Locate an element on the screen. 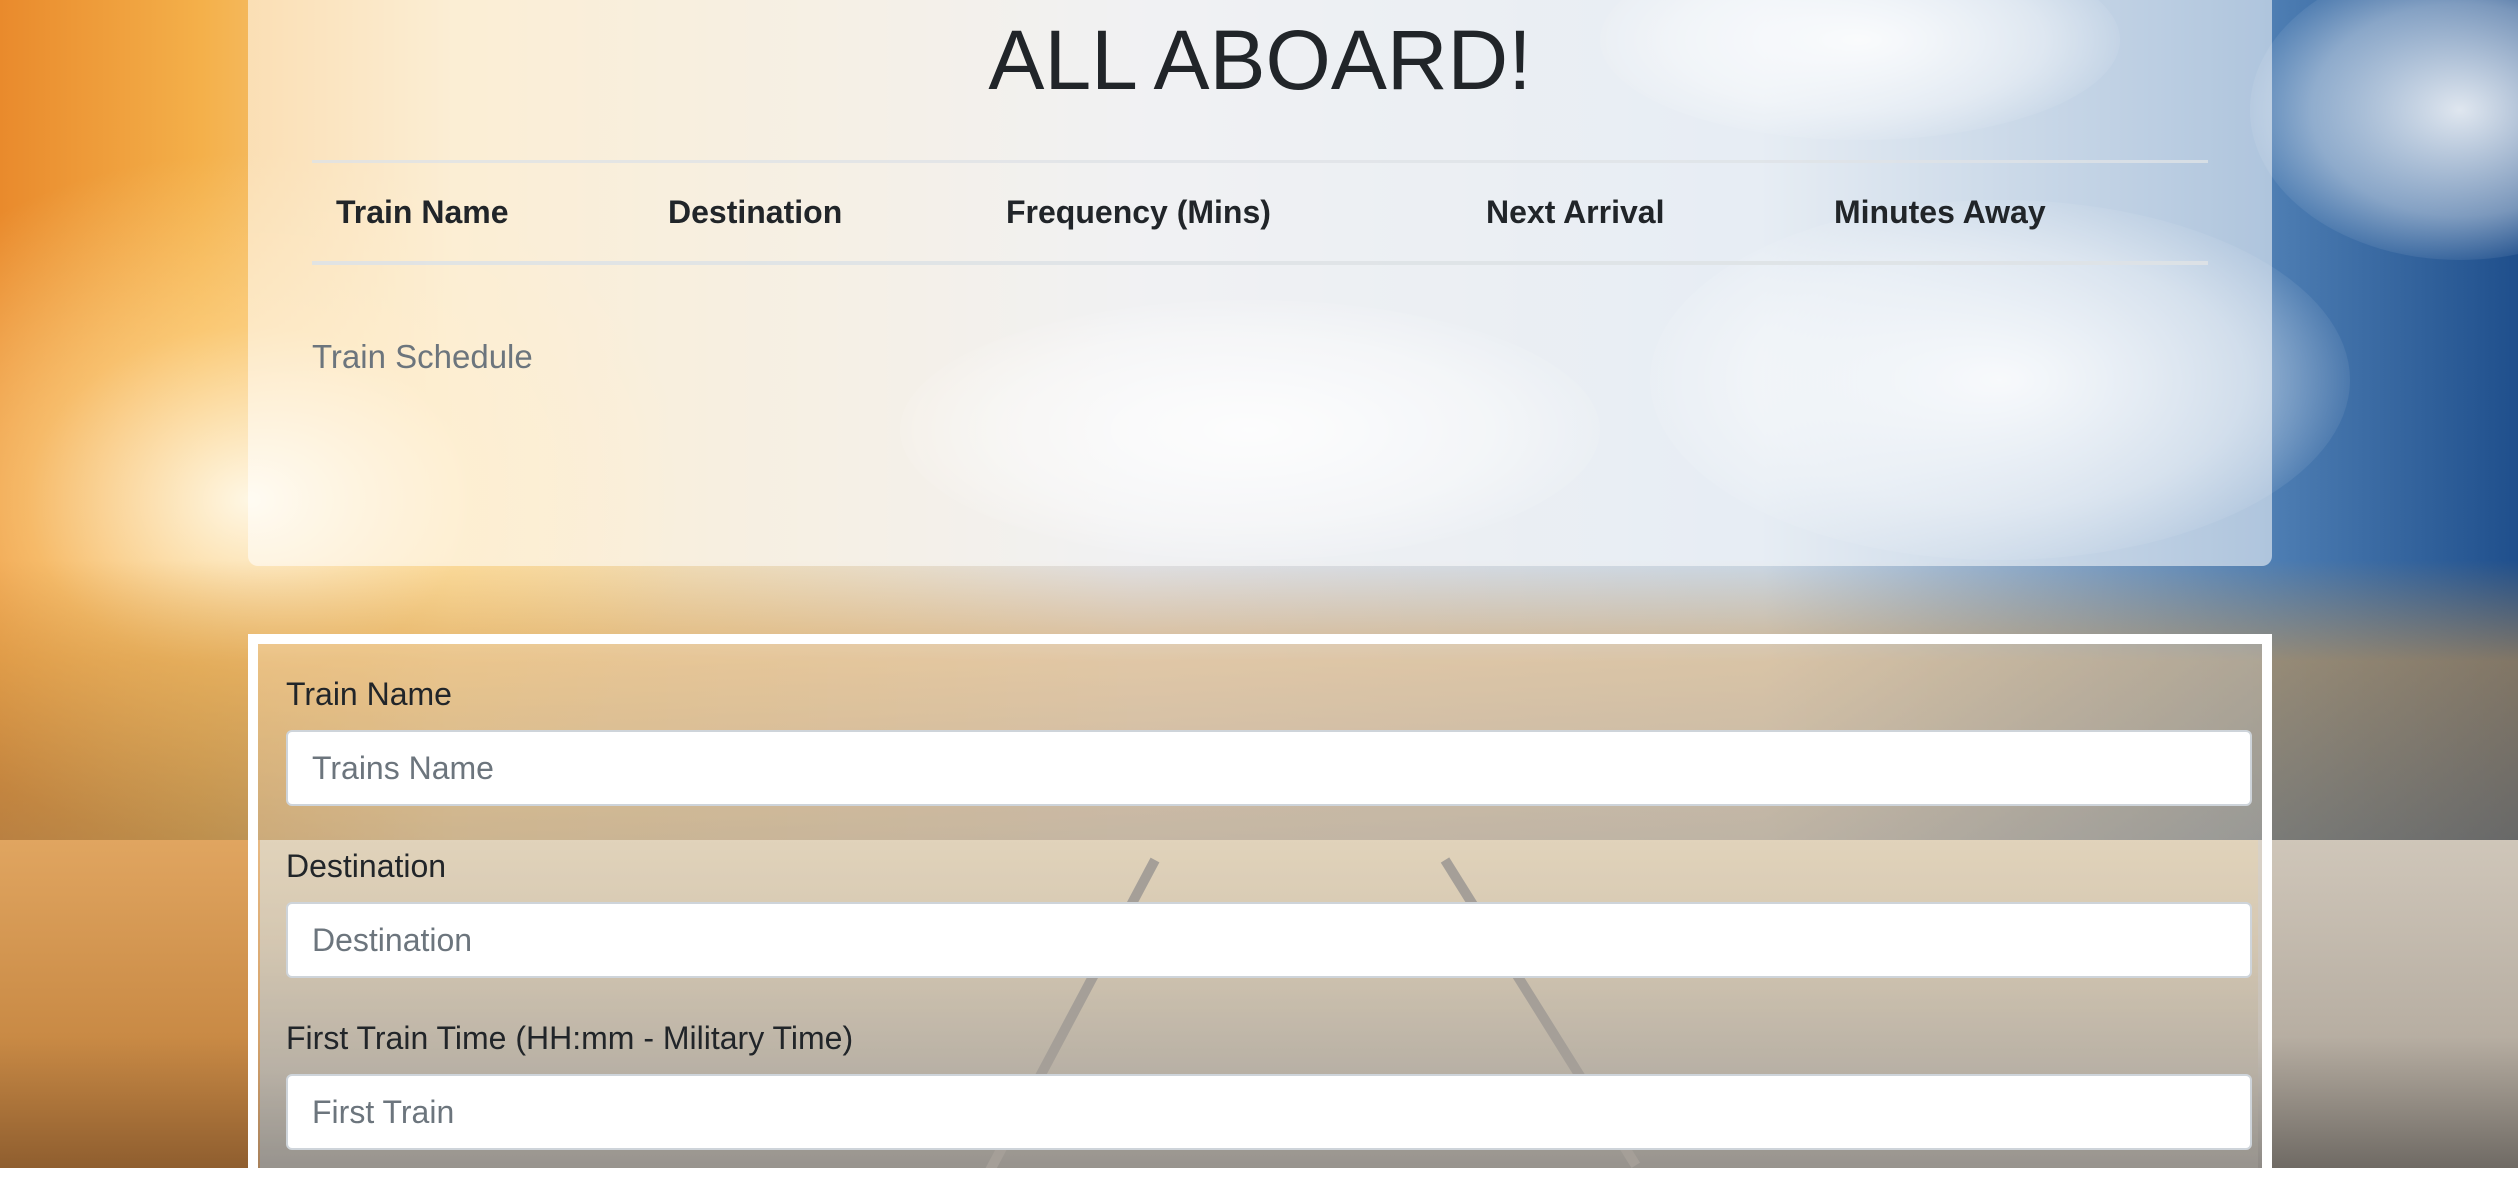 The image size is (2518, 1194). page-title: ALL ABOARD! is located at coordinates (1260, 60).